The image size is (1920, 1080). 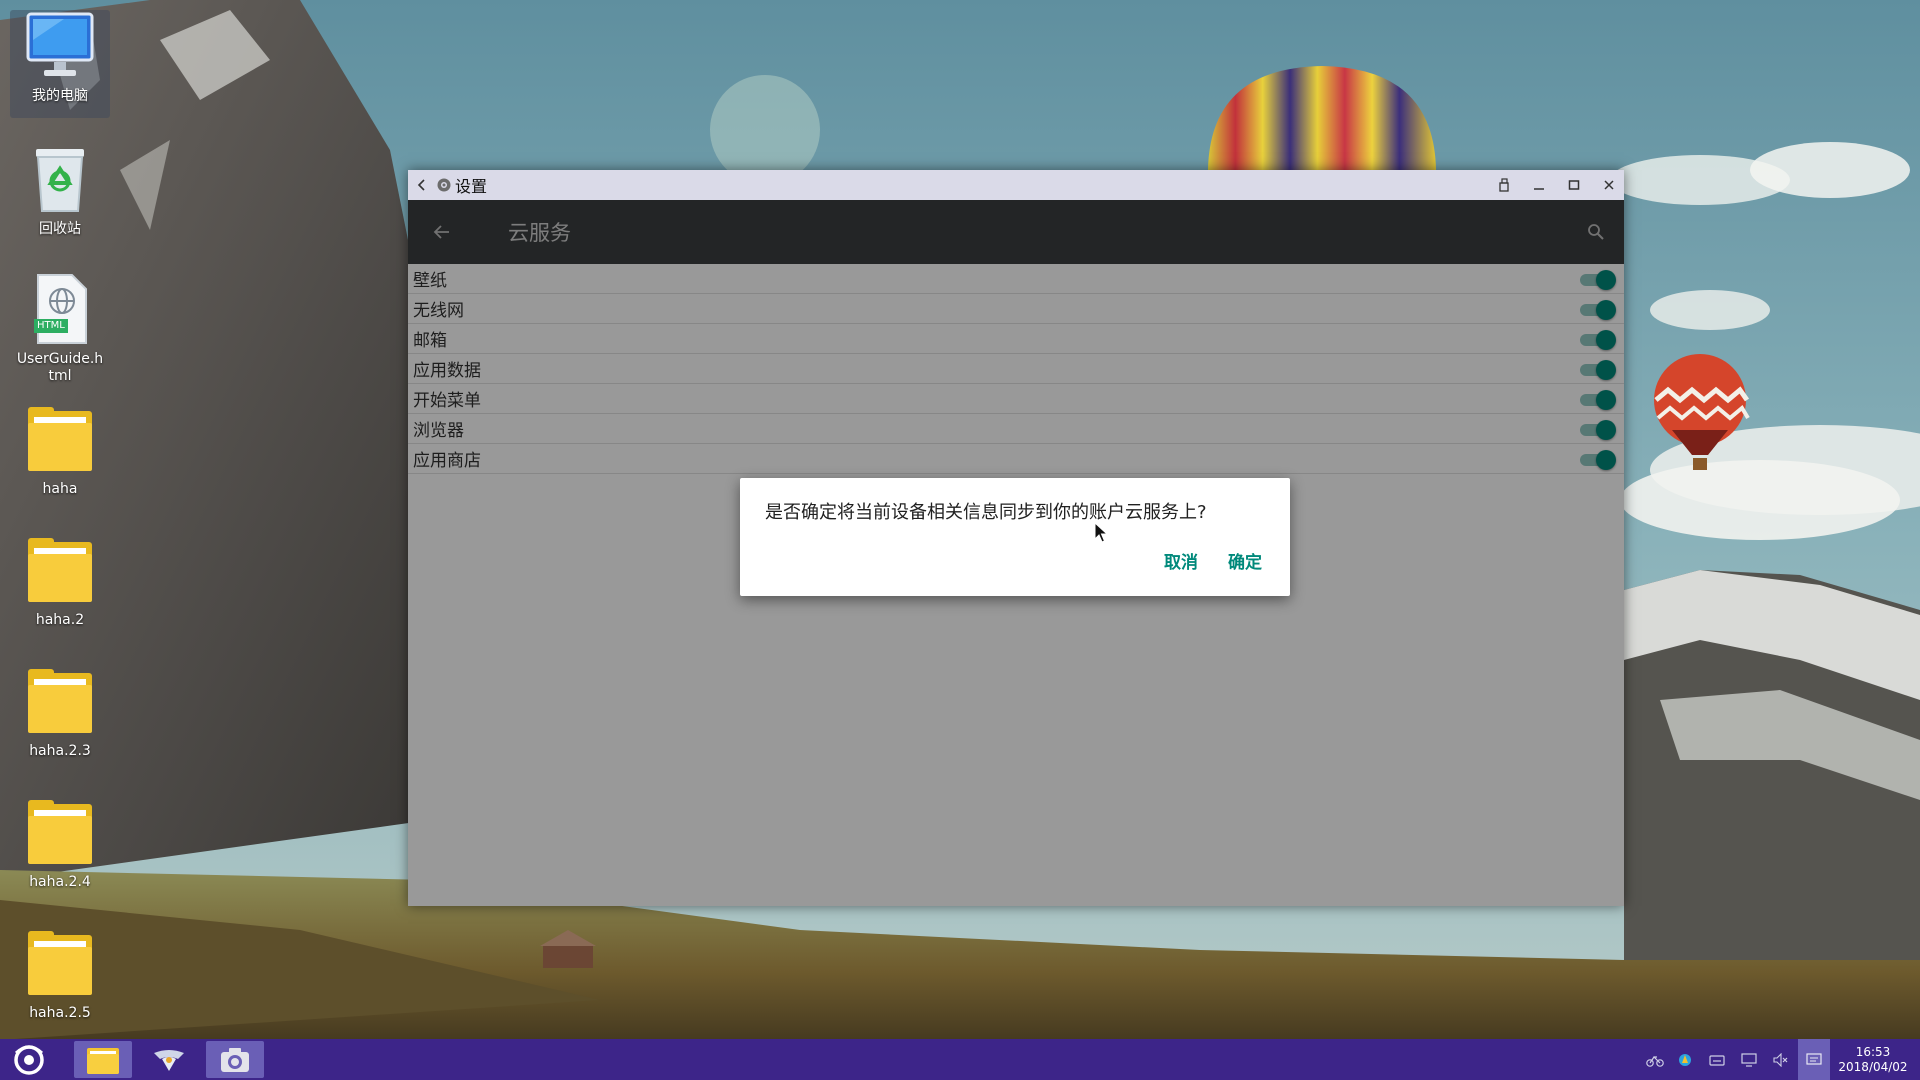 I want to click on computer-icon, so click(x=60, y=46).